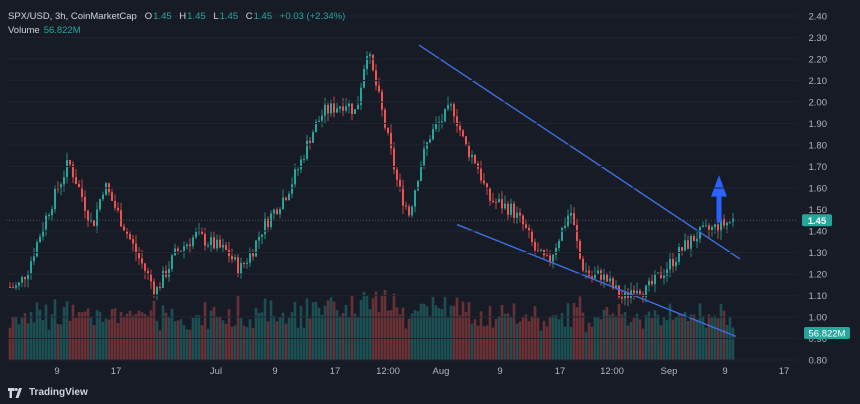 The height and width of the screenshot is (404, 860). I want to click on volume-label: Volume, so click(24, 30).